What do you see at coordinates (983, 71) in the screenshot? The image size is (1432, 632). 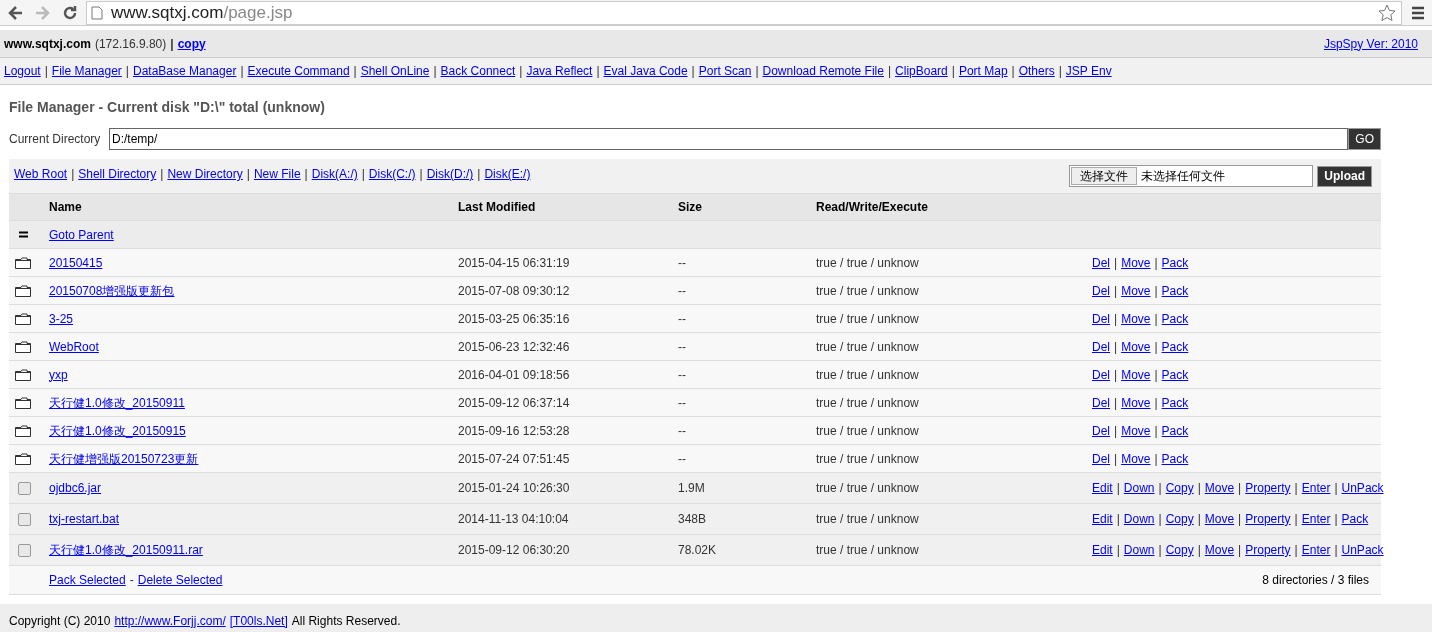 I see `nav-link: Port Map` at bounding box center [983, 71].